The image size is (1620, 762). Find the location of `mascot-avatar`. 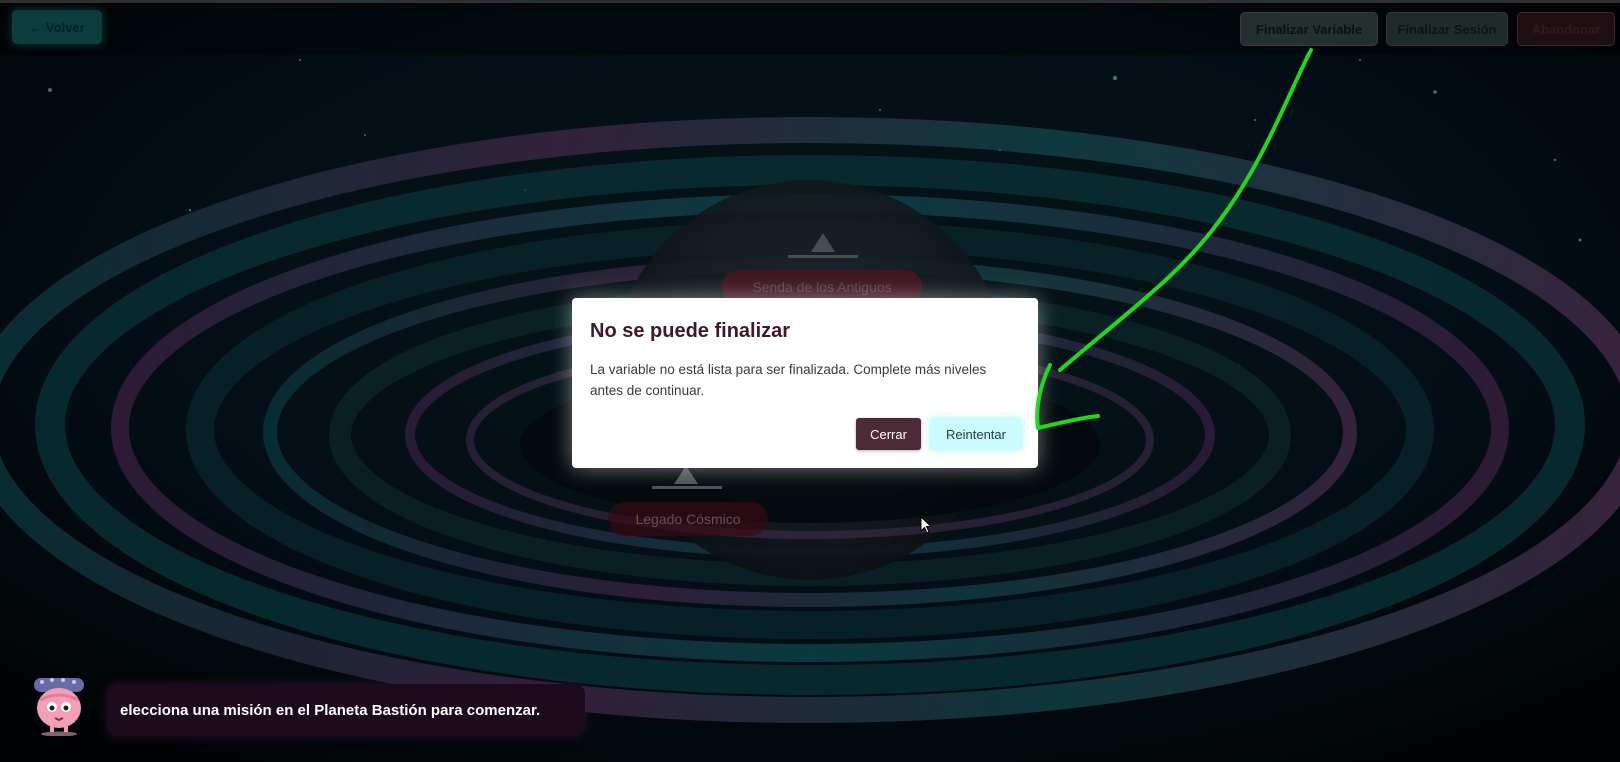

mascot-avatar is located at coordinates (59, 707).